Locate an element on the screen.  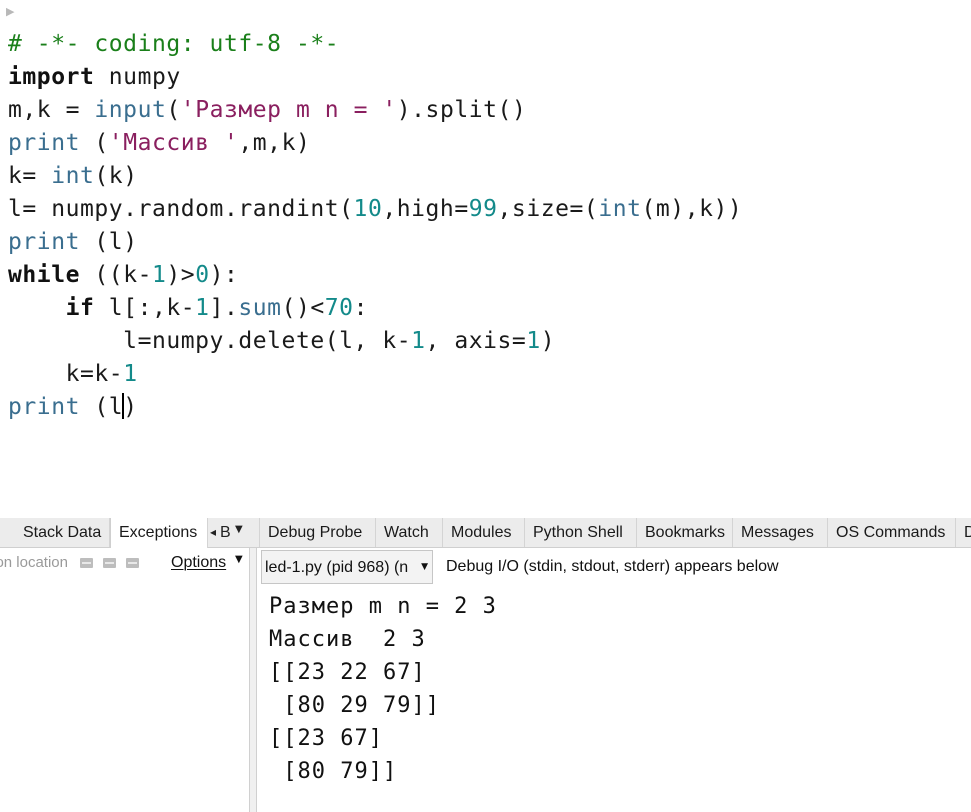
code-token: 'Массив ' is located at coordinates (173, 143).